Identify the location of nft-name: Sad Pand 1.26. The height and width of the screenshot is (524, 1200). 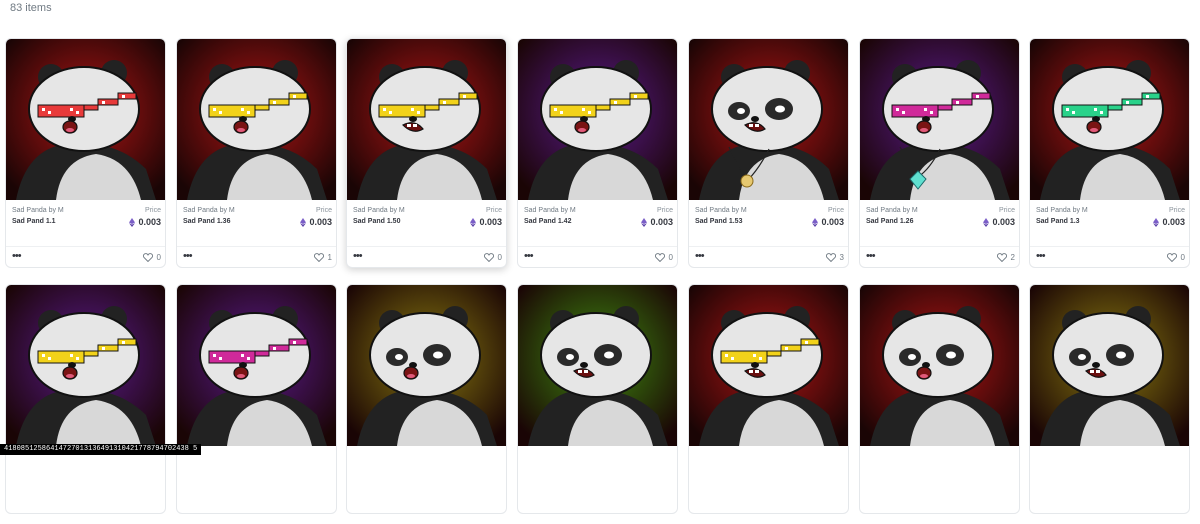
(889, 221).